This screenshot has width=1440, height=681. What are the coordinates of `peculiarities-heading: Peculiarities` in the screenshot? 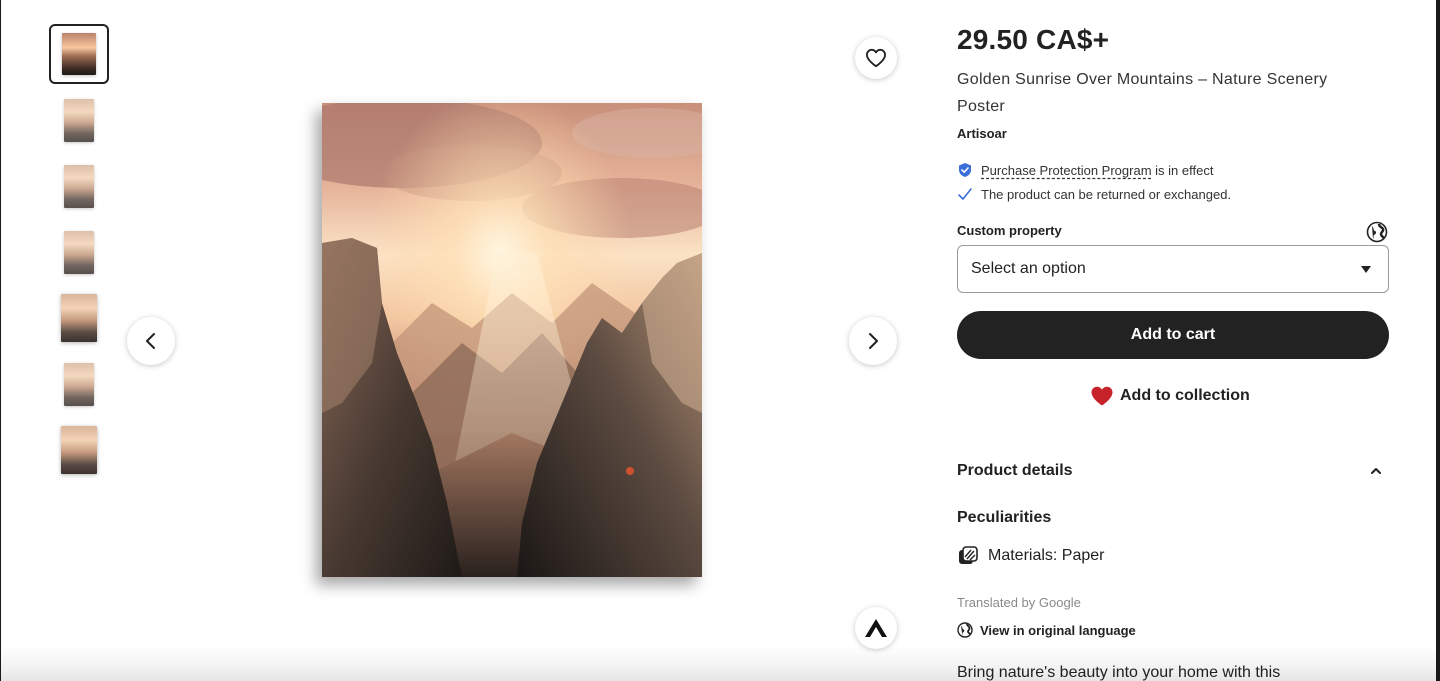 It's located at (1004, 517).